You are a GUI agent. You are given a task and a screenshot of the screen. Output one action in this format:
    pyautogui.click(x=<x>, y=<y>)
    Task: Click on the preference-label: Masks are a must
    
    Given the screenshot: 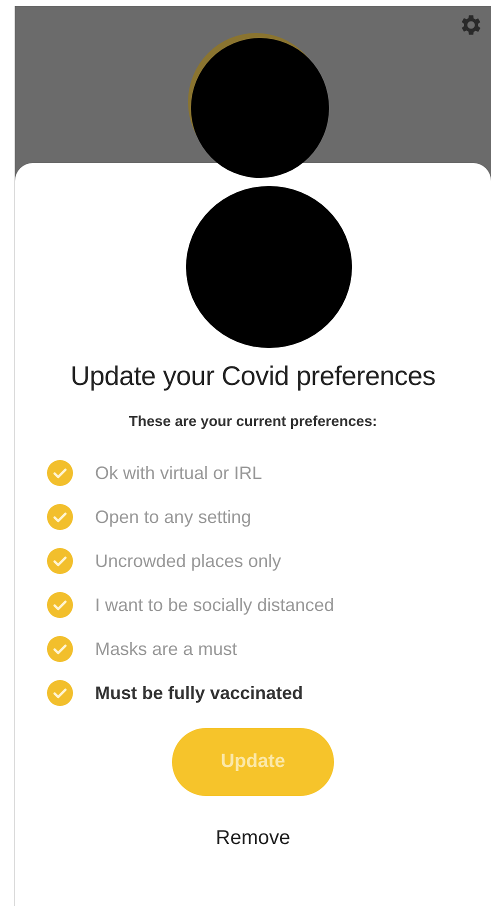 What is the action you would take?
    pyautogui.click(x=166, y=649)
    